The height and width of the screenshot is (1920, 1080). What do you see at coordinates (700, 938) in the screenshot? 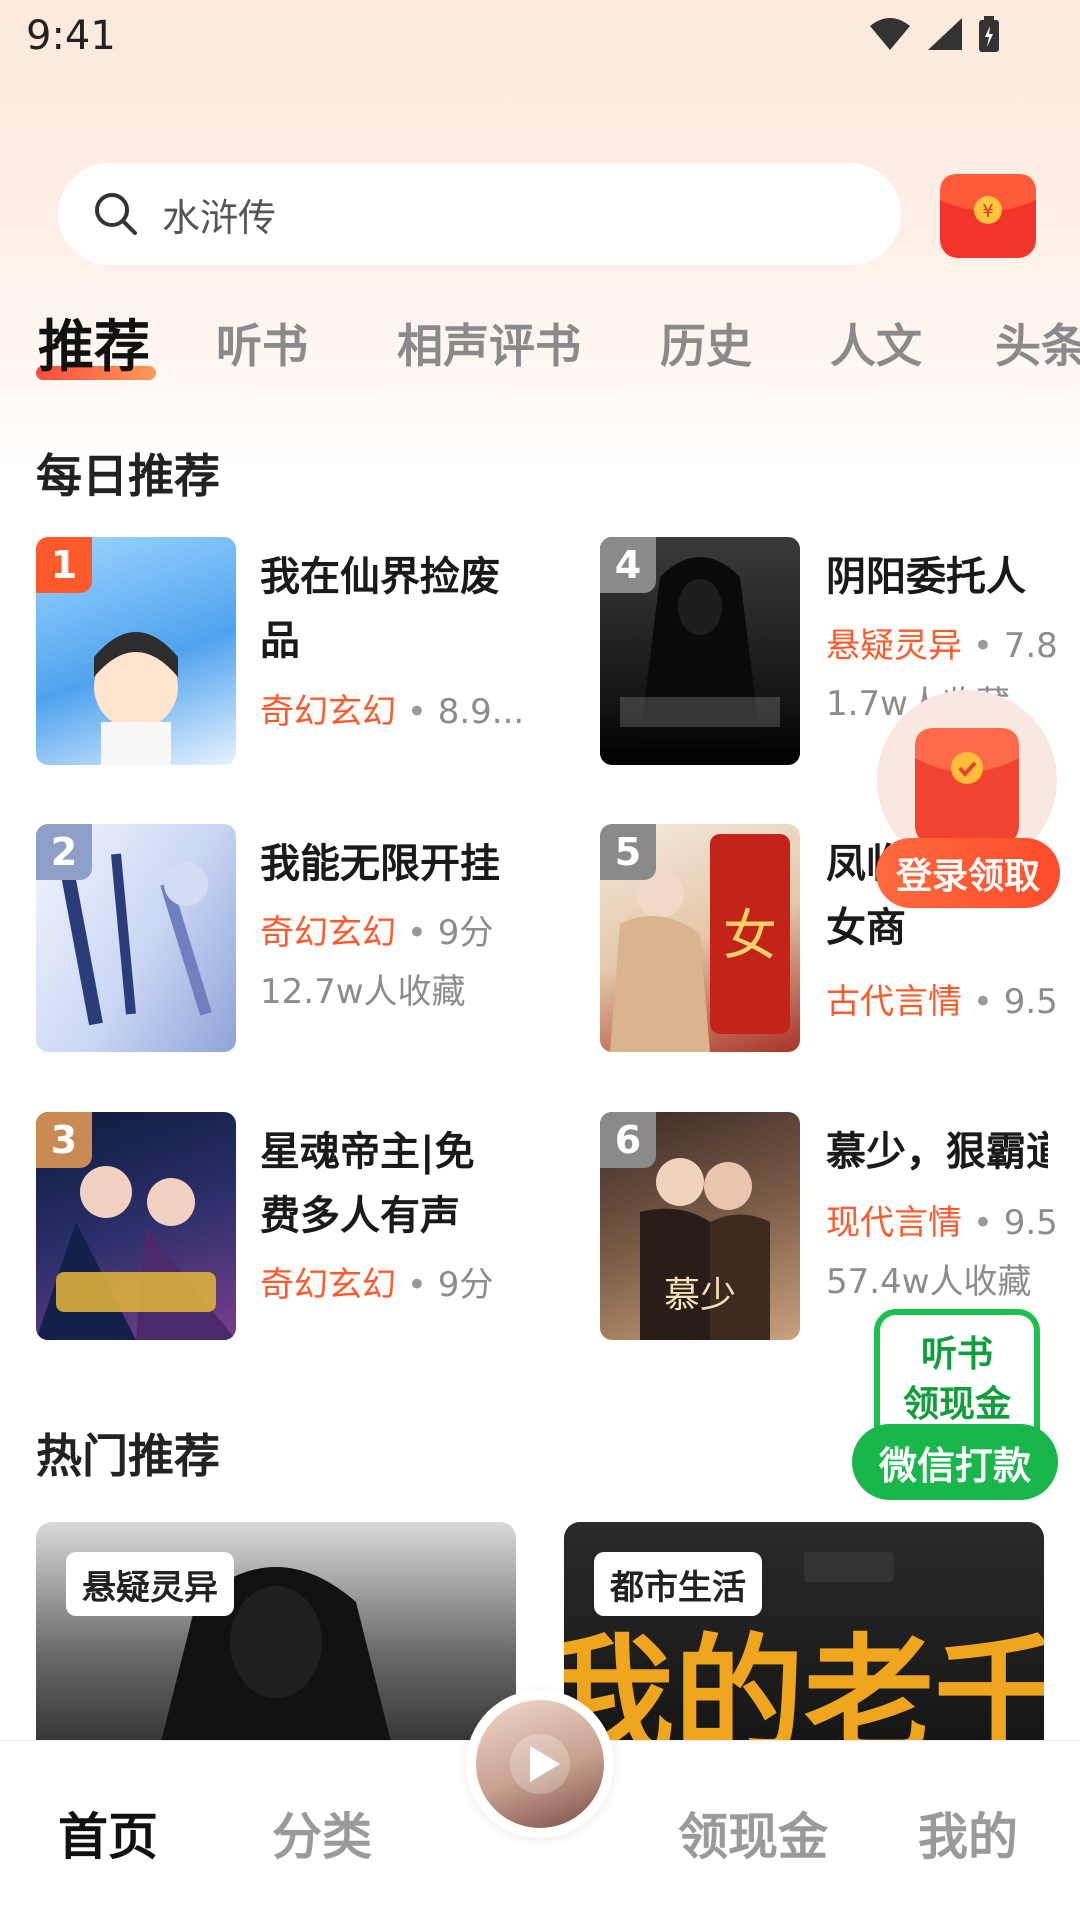
I see `book-cover: 女 5` at bounding box center [700, 938].